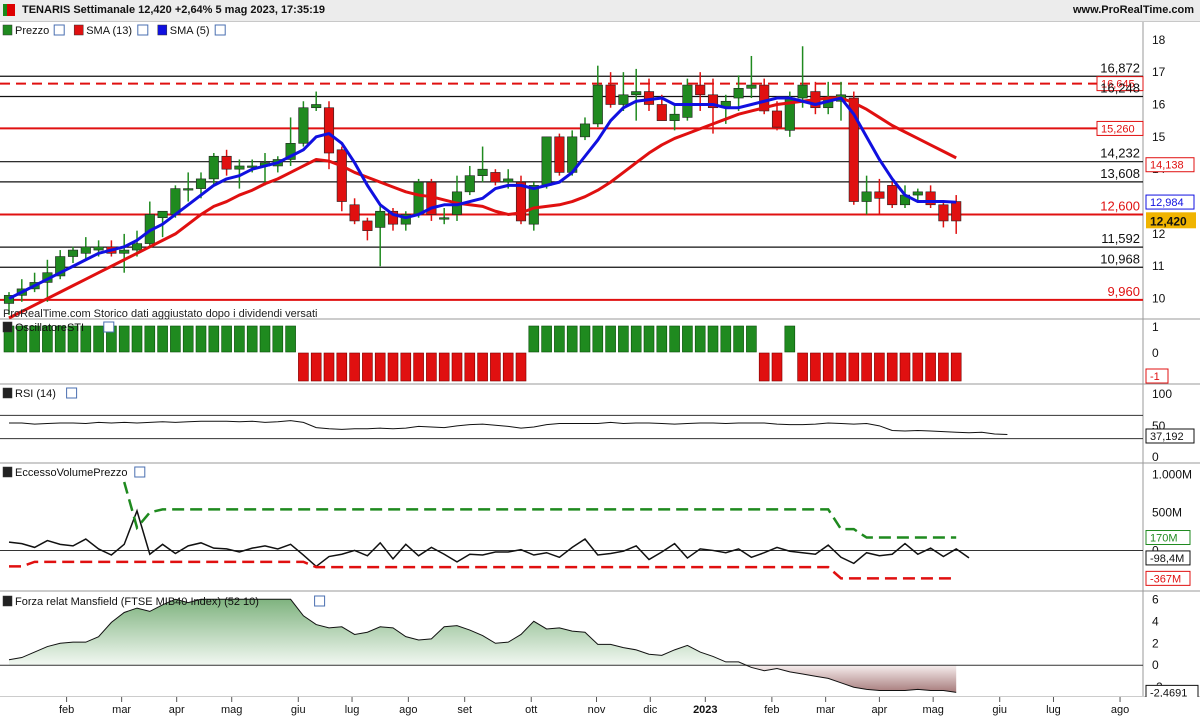 This screenshot has width=1200, height=720. I want to click on level-label: 14,232, so click(1120, 153).